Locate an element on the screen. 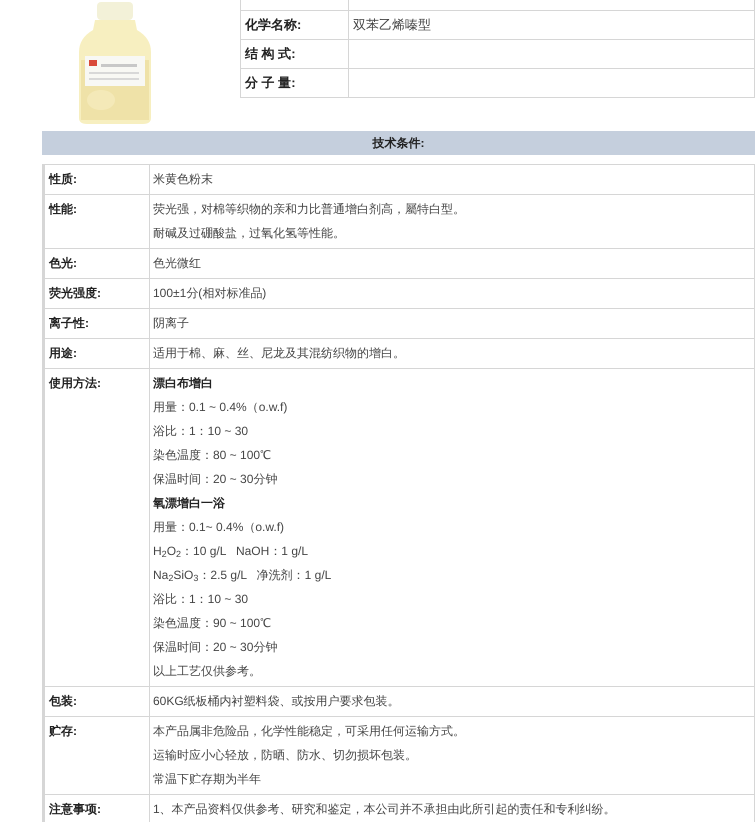 Image resolution: width=755 pixels, height=822 pixels. spec-text: 本产品属非危险品，化学性能稳定，可采用任何运输方式。 is located at coordinates (309, 731).